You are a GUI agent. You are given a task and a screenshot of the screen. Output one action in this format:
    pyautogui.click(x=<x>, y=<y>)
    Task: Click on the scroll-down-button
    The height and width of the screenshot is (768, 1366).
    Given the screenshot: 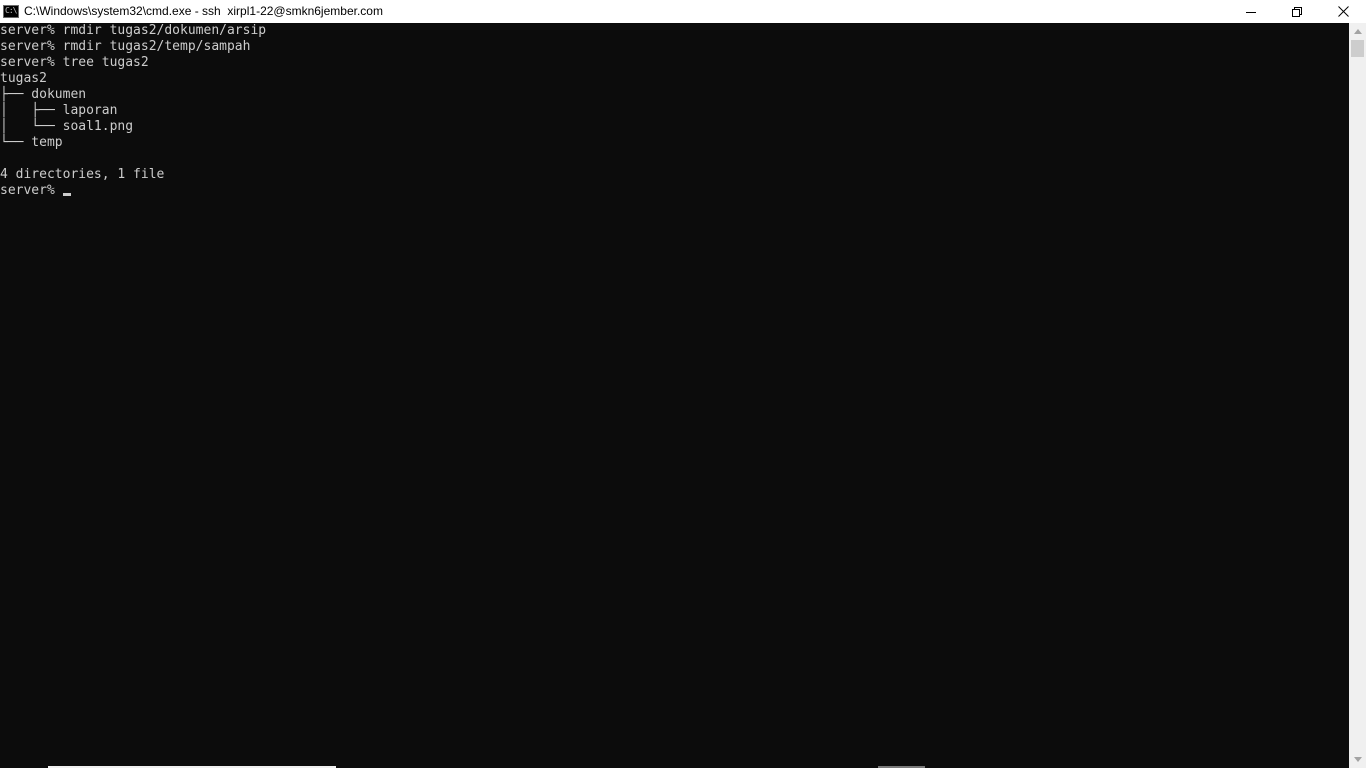 What is the action you would take?
    pyautogui.click(x=1357, y=759)
    